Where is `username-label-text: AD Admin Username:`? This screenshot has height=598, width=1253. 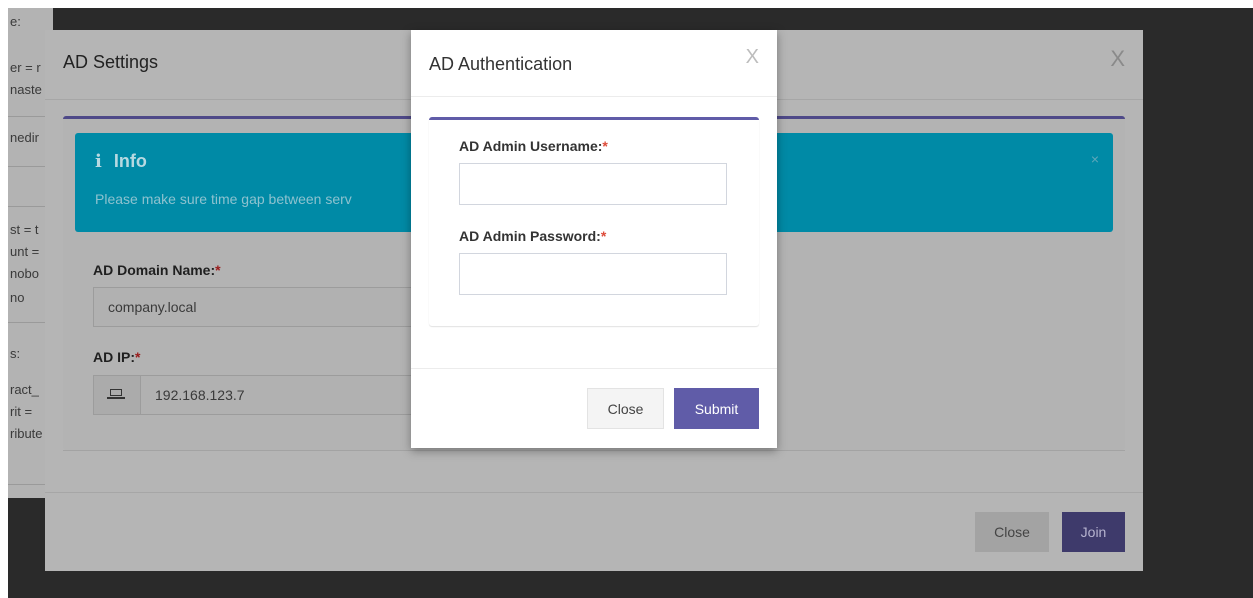 username-label-text: AD Admin Username: is located at coordinates (531, 146).